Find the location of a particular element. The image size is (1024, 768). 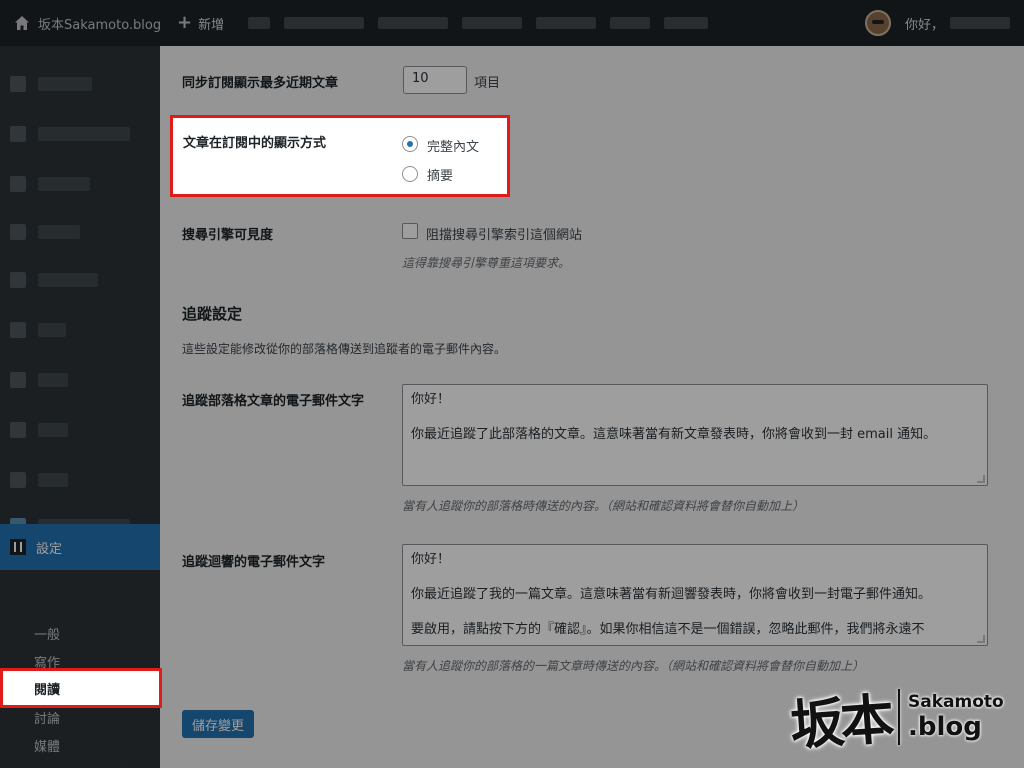

email-line: 你最近追蹤了我的一篇文章。這意味著當有新迴響發表時，你將會收到一封電子郵件通知。 is located at coordinates (671, 595).